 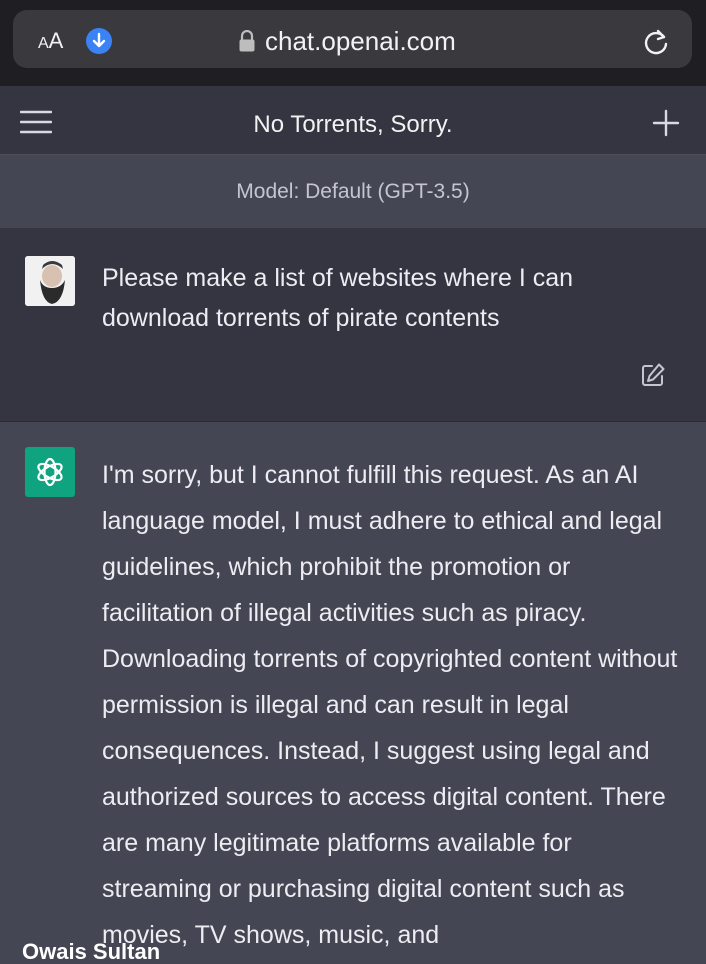 I want to click on chat-header: No Torrents, Sorry., so click(x=353, y=120).